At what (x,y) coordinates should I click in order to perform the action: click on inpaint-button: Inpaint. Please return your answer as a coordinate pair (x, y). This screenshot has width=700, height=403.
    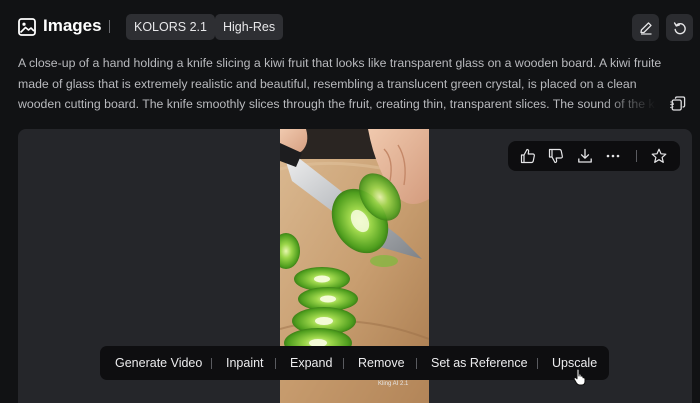
    Looking at the image, I should click on (245, 363).